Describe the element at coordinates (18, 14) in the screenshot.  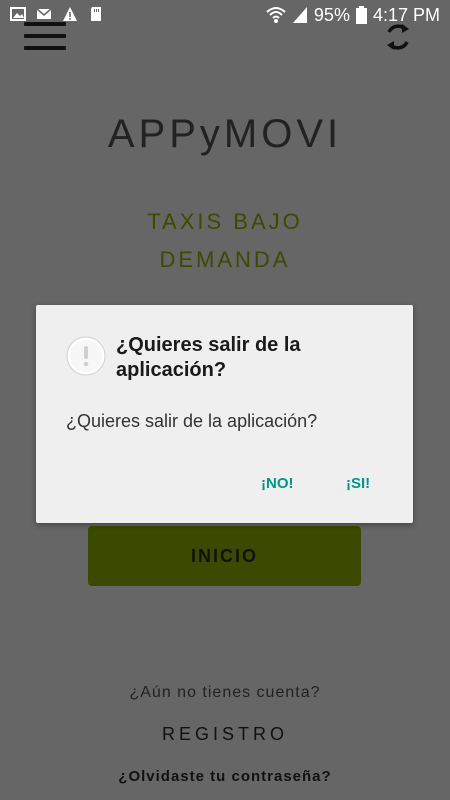
I see `image-icon` at that location.